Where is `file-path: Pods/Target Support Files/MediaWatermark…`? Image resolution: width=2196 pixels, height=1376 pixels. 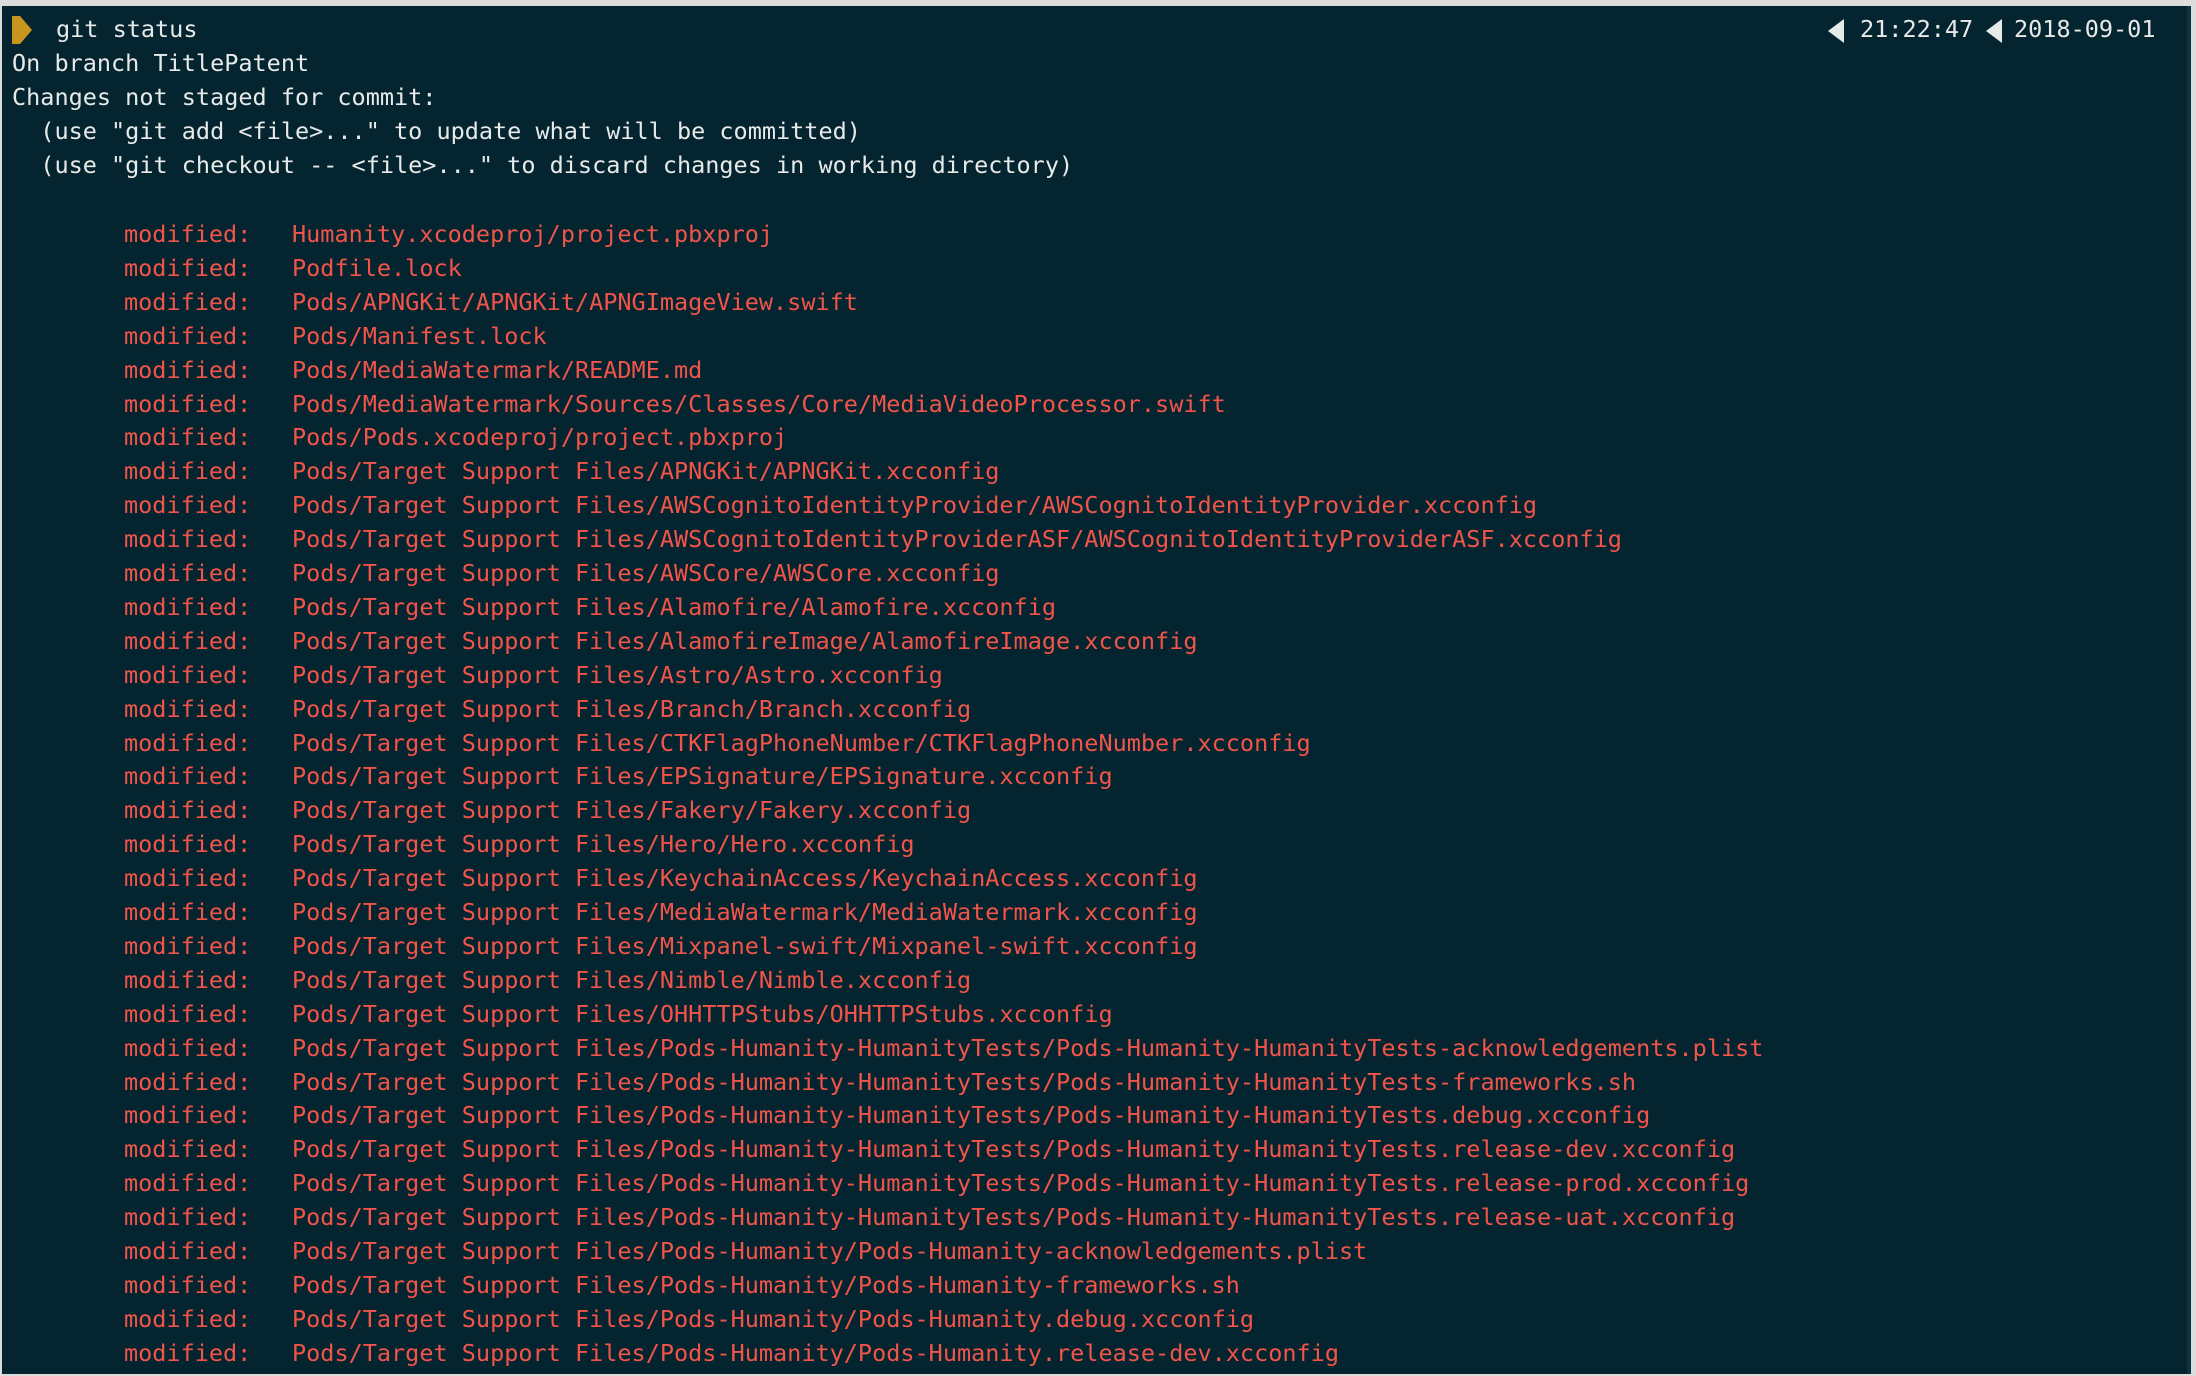
file-path: Pods/Target Support Files/MediaWatermark… is located at coordinates (745, 912).